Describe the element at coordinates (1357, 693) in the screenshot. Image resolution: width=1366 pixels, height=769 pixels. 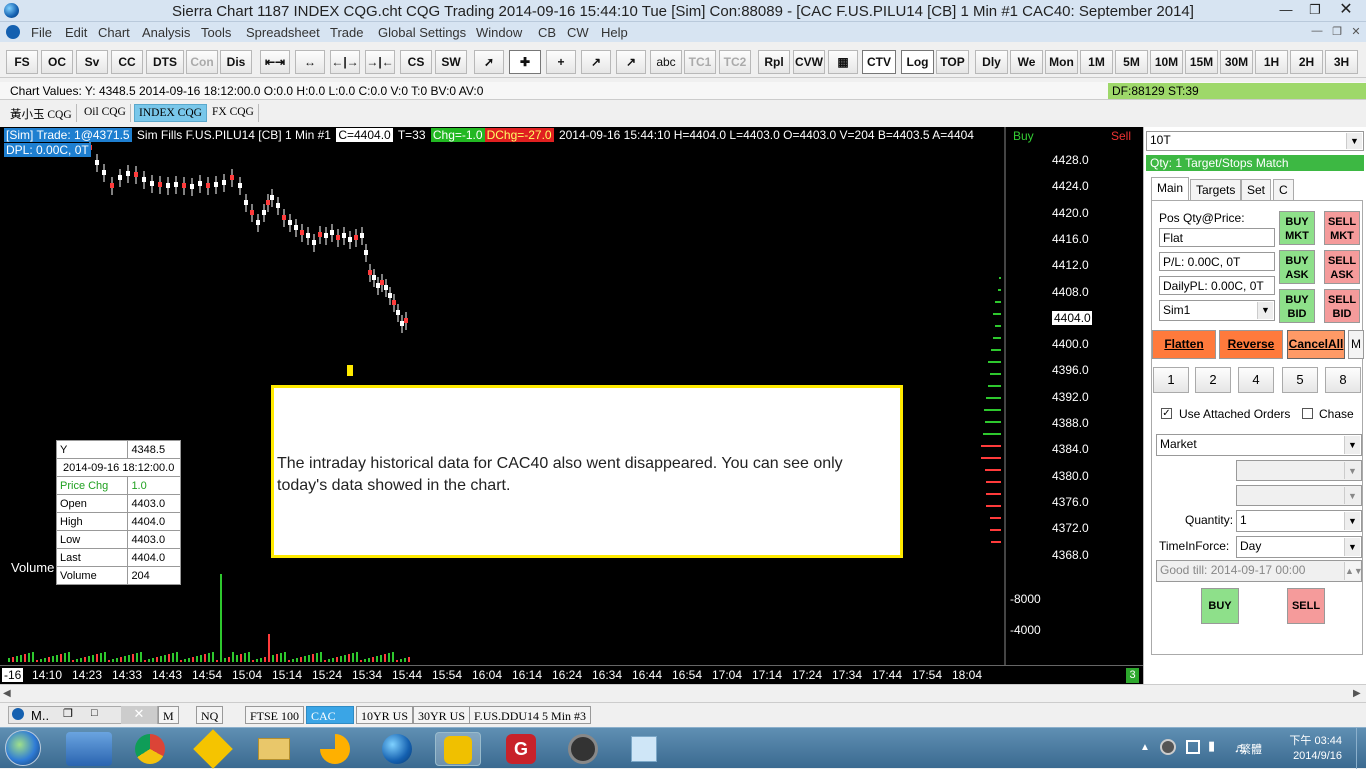
I see `scroll-right-icon: ▶` at that location.